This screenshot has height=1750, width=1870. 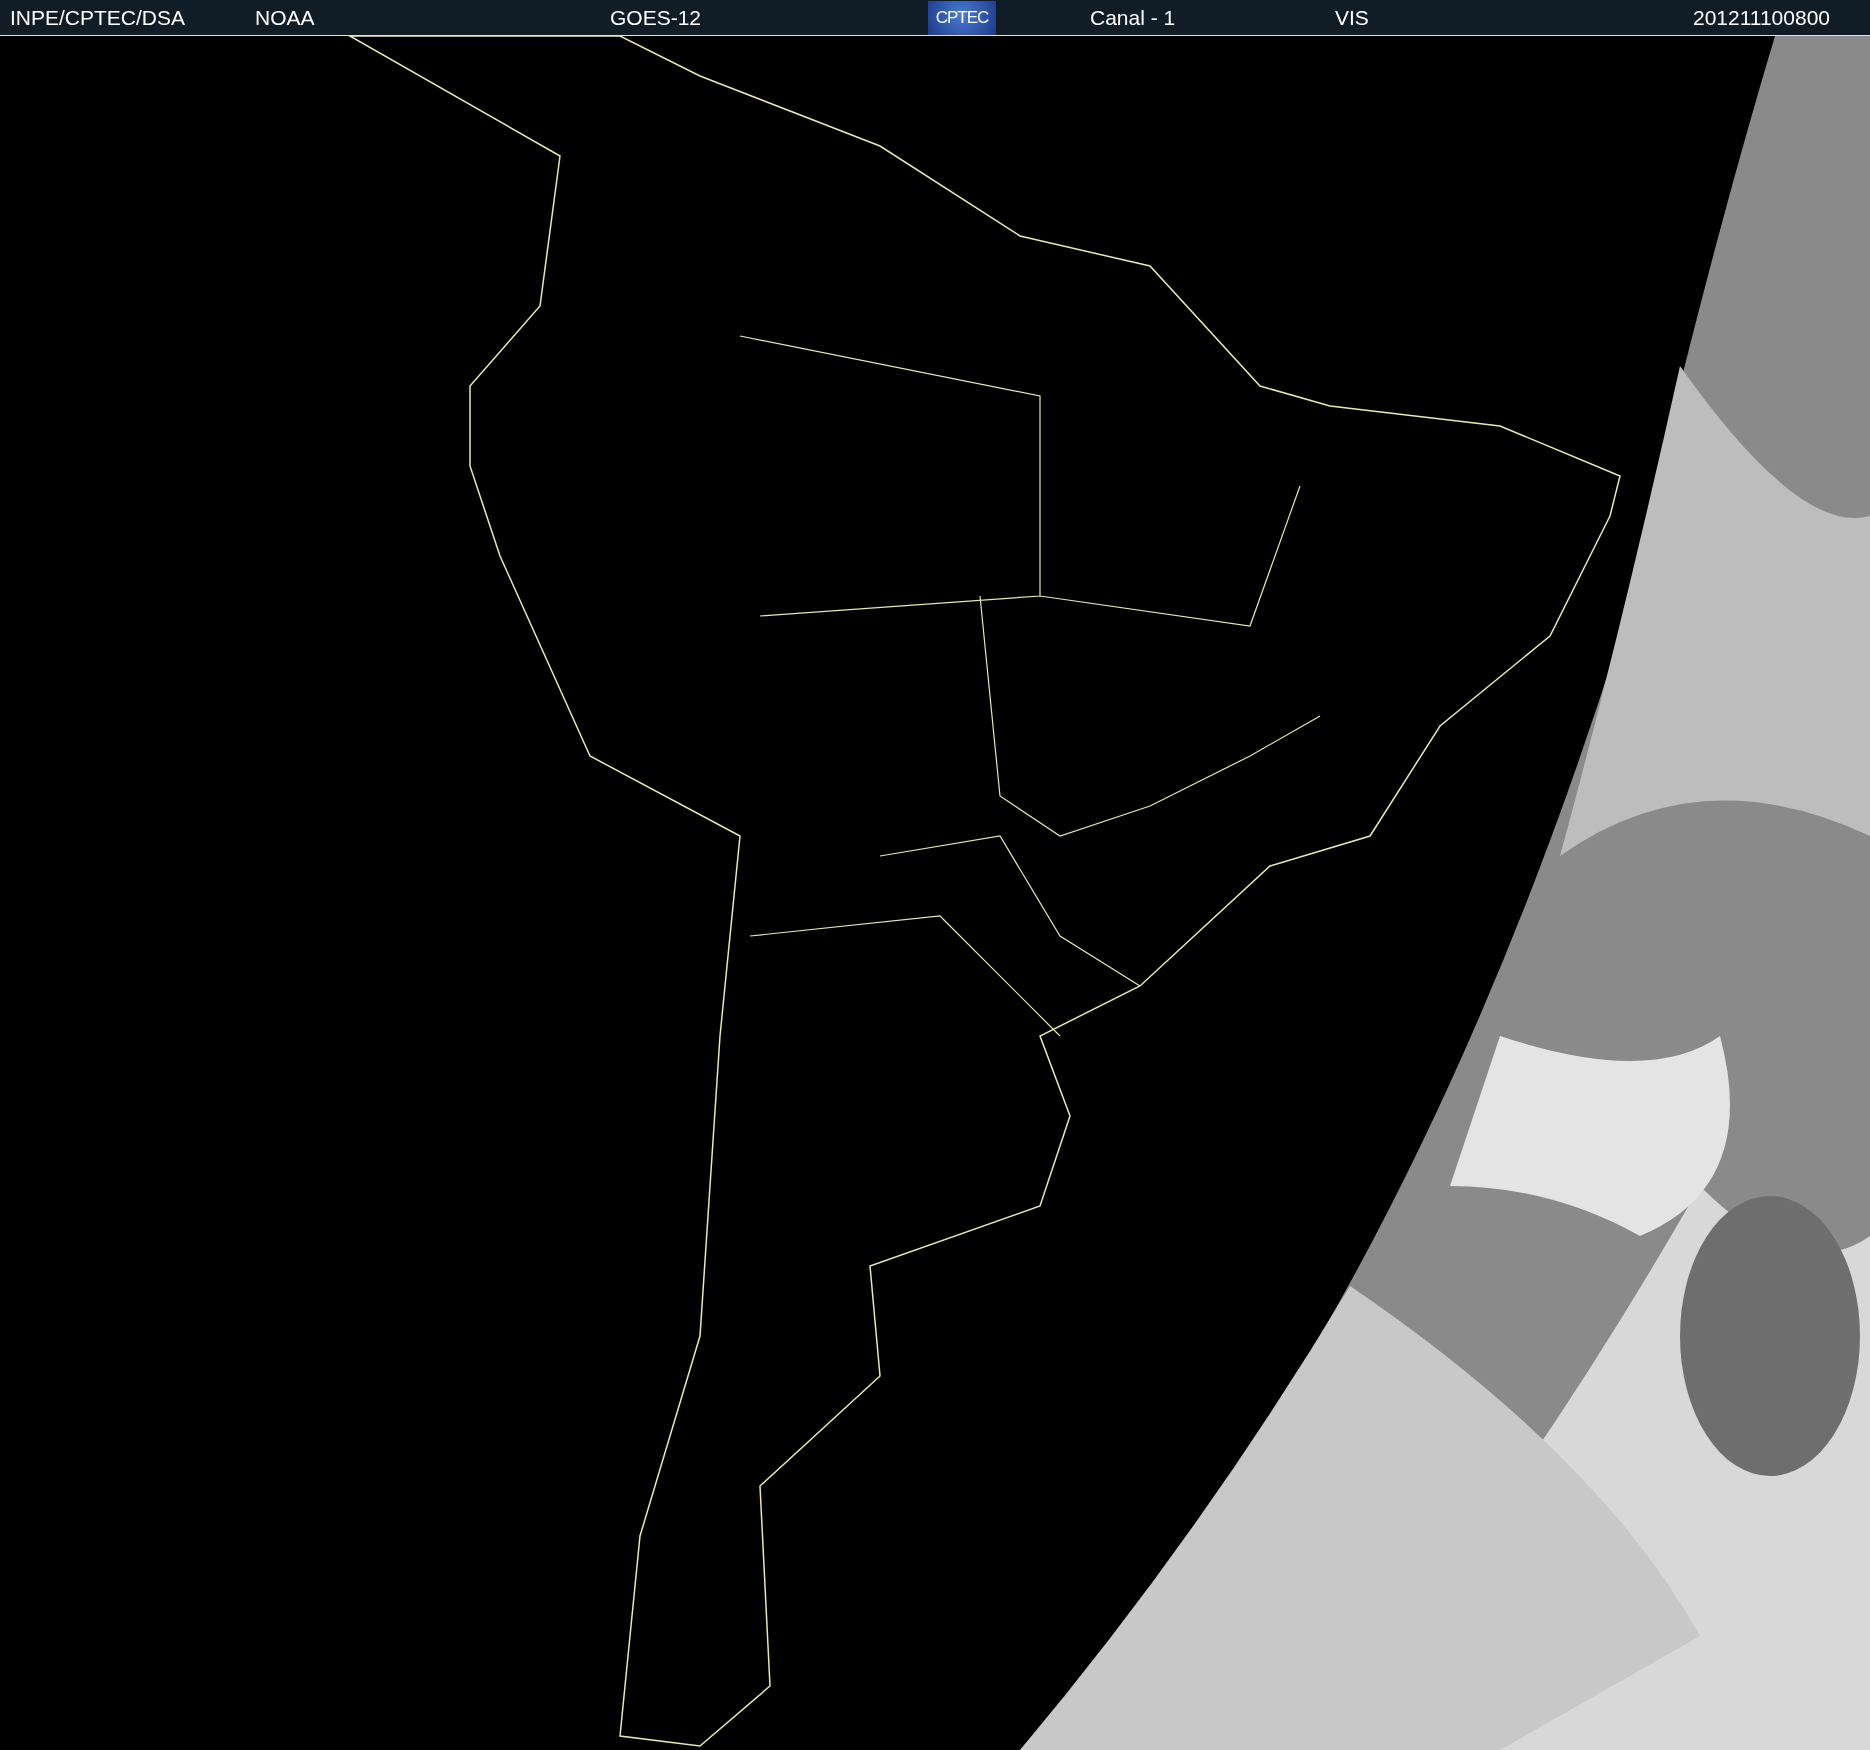 I want to click on header-label: Canal - 1, so click(x=1133, y=17).